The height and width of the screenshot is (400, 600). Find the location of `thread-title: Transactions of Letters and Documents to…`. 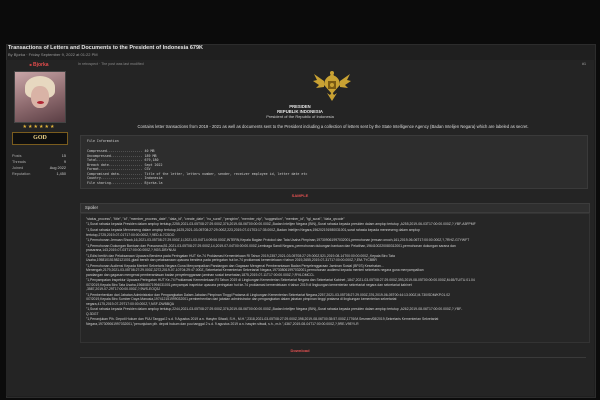

thread-title: Transactions of Letters and Documents to… is located at coordinates (105, 48).